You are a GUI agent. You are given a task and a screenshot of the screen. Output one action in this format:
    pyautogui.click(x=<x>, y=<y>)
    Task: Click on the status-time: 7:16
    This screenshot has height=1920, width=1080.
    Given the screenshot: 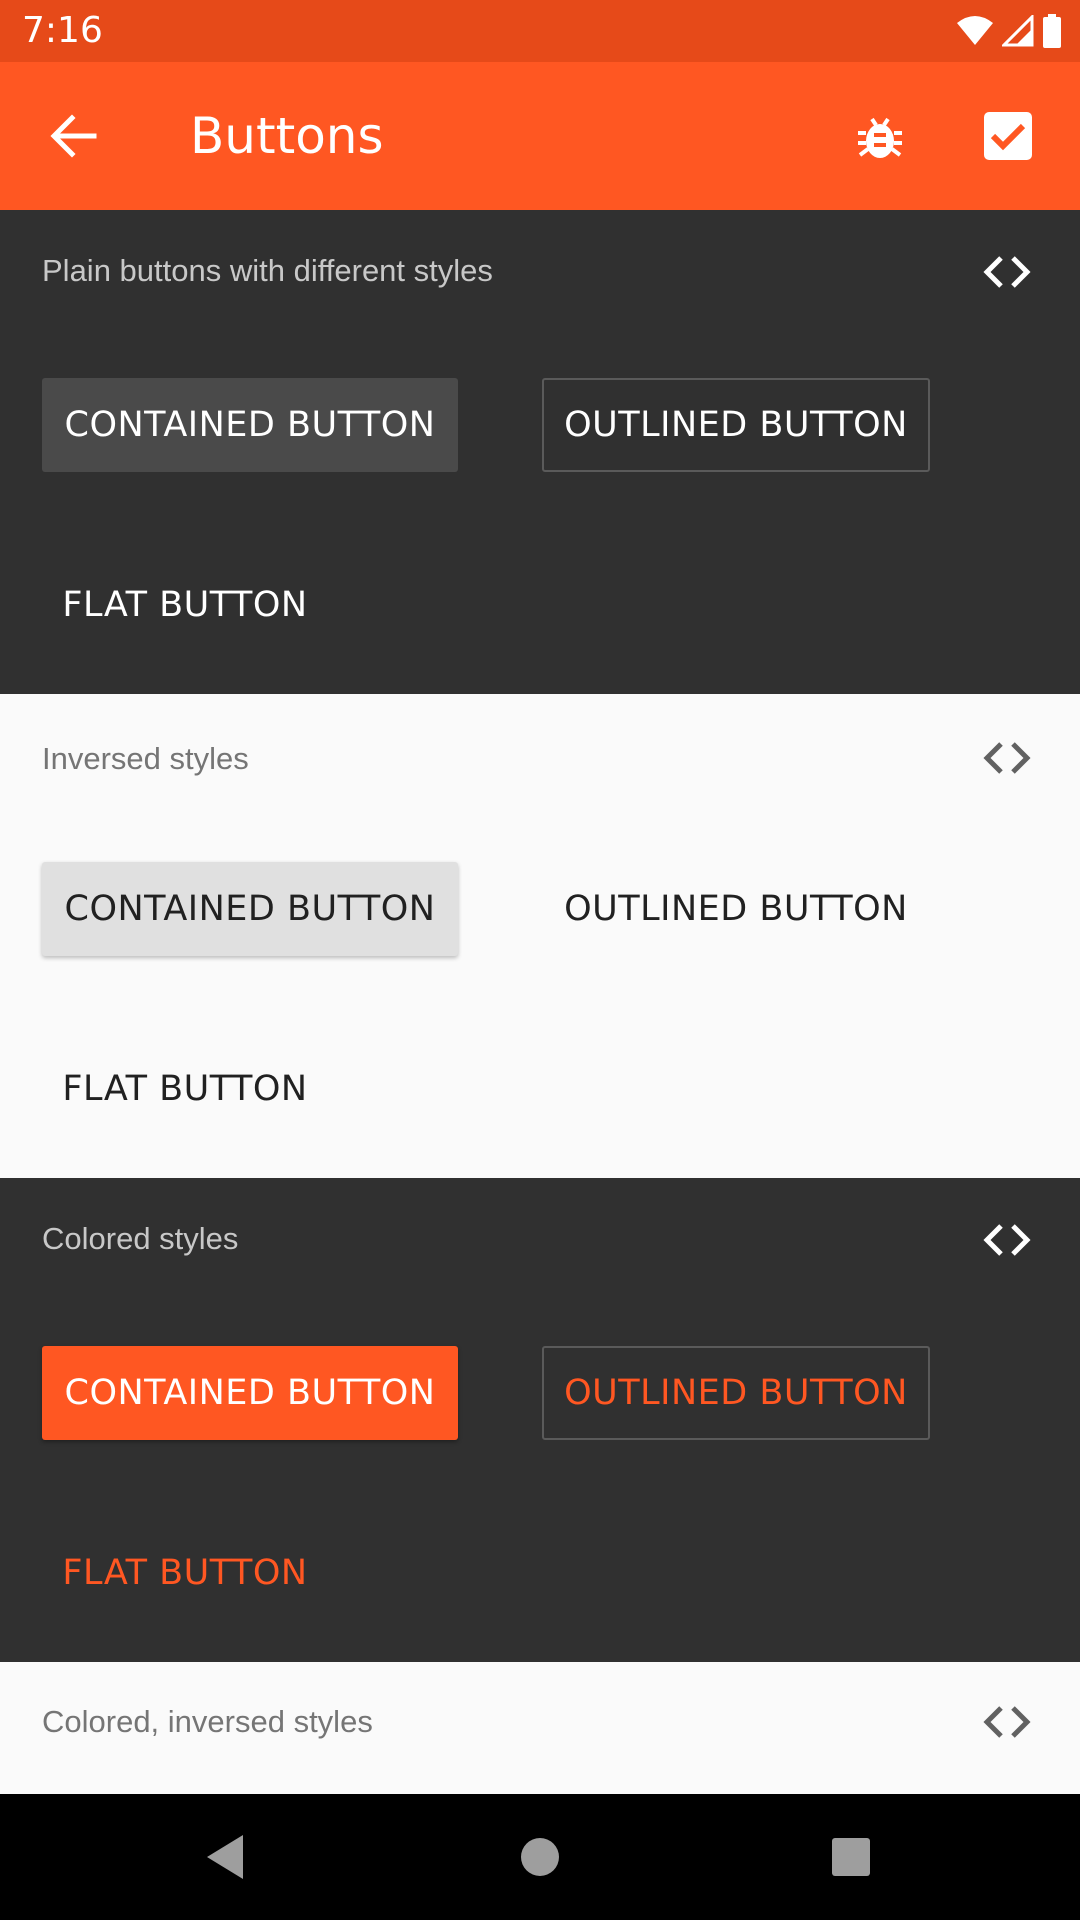 What is the action you would take?
    pyautogui.click(x=62, y=30)
    